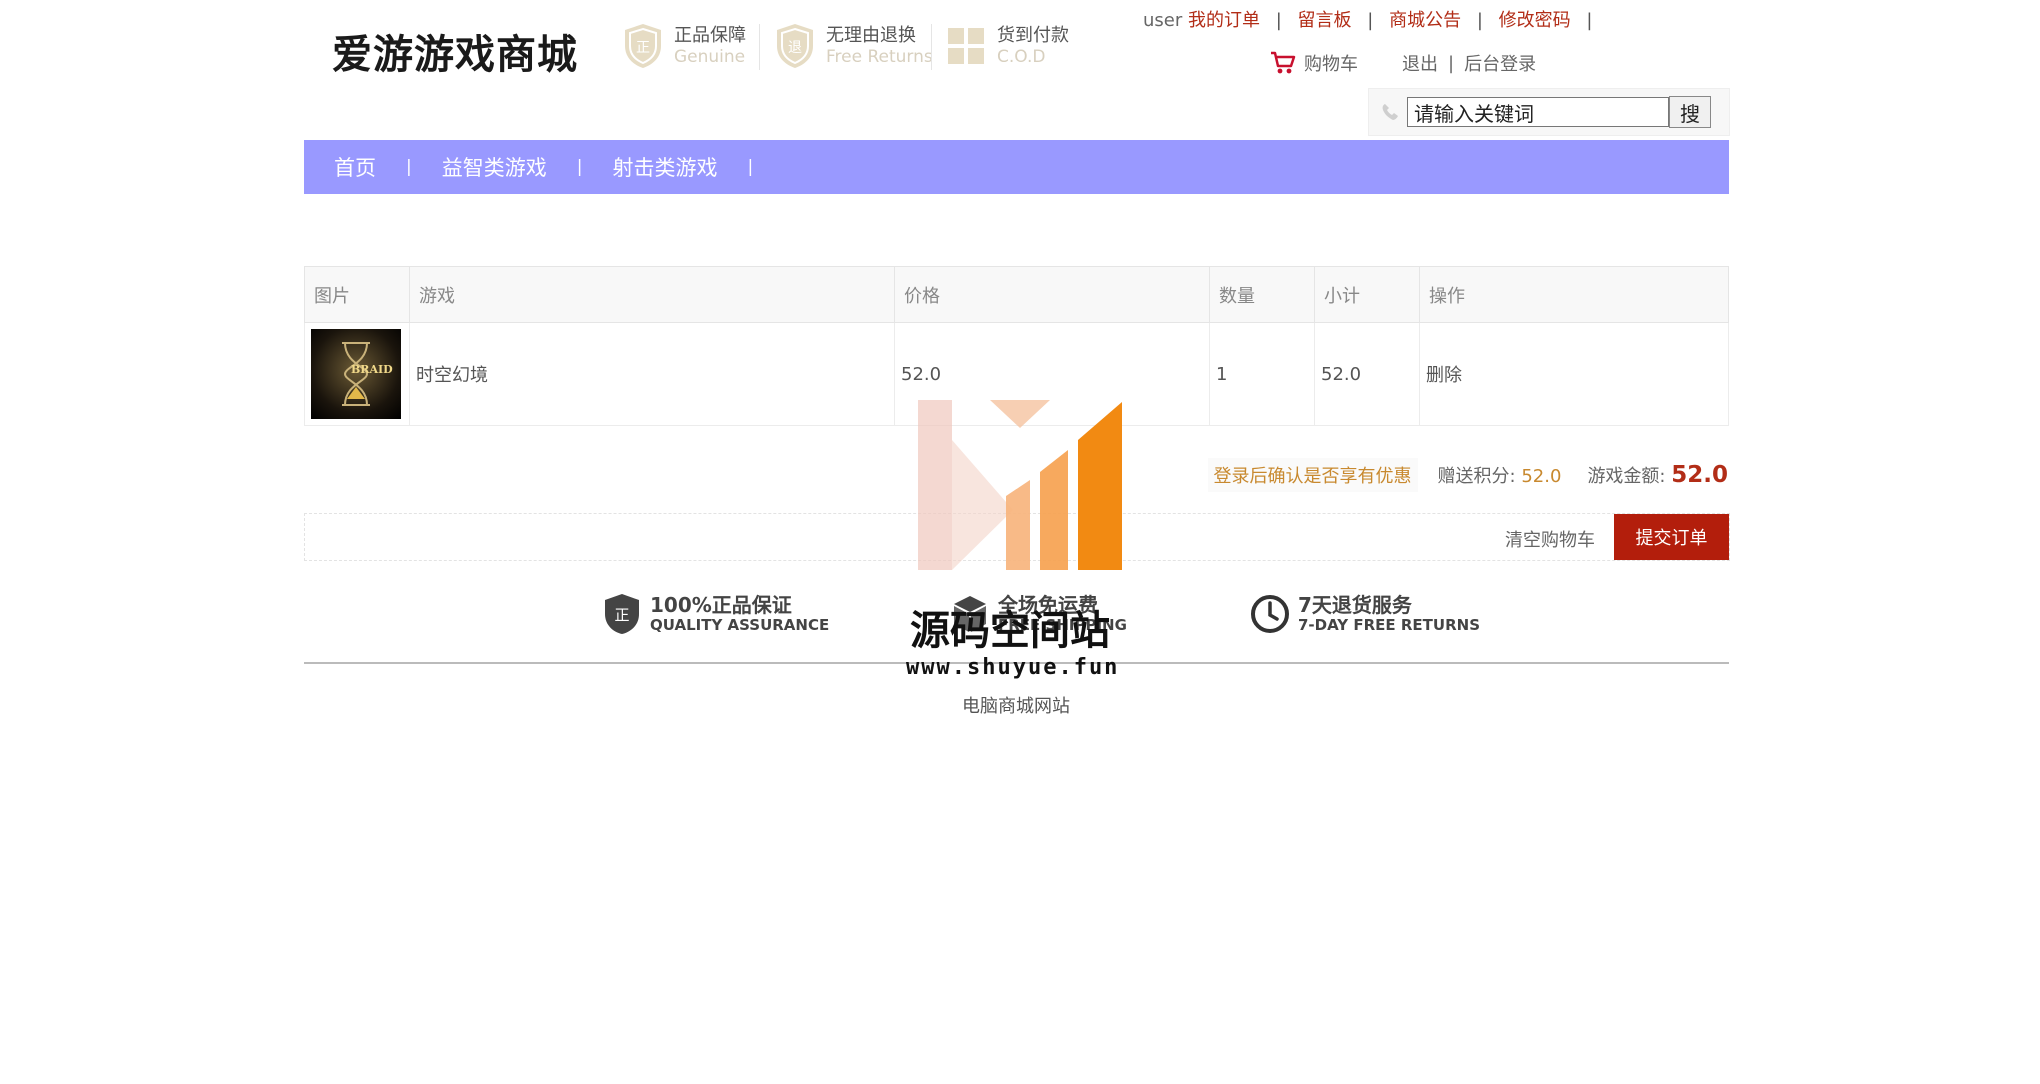 Image resolution: width=2040 pixels, height=1084 pixels. Describe the element at coordinates (1699, 475) in the screenshot. I see `amount-value: 52.0` at that location.